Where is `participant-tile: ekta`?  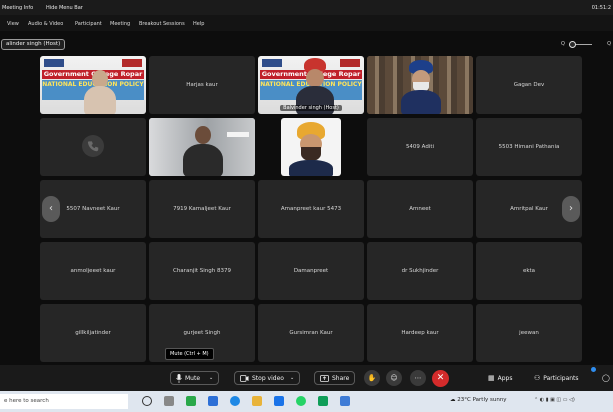
participant-tile: ekta is located at coordinates (529, 271).